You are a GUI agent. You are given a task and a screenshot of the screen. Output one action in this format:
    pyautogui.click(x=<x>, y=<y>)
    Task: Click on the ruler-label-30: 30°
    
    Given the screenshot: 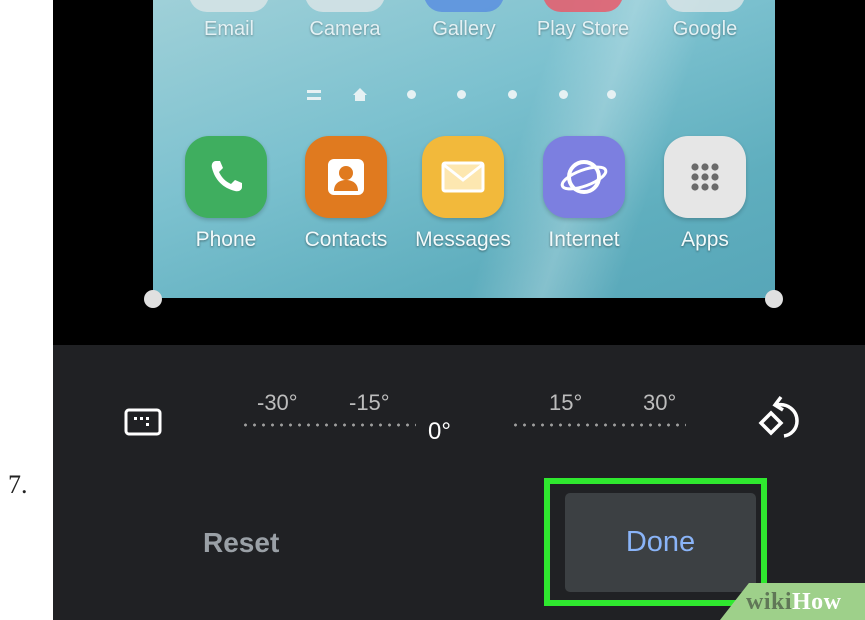 What is the action you would take?
    pyautogui.click(x=660, y=402)
    